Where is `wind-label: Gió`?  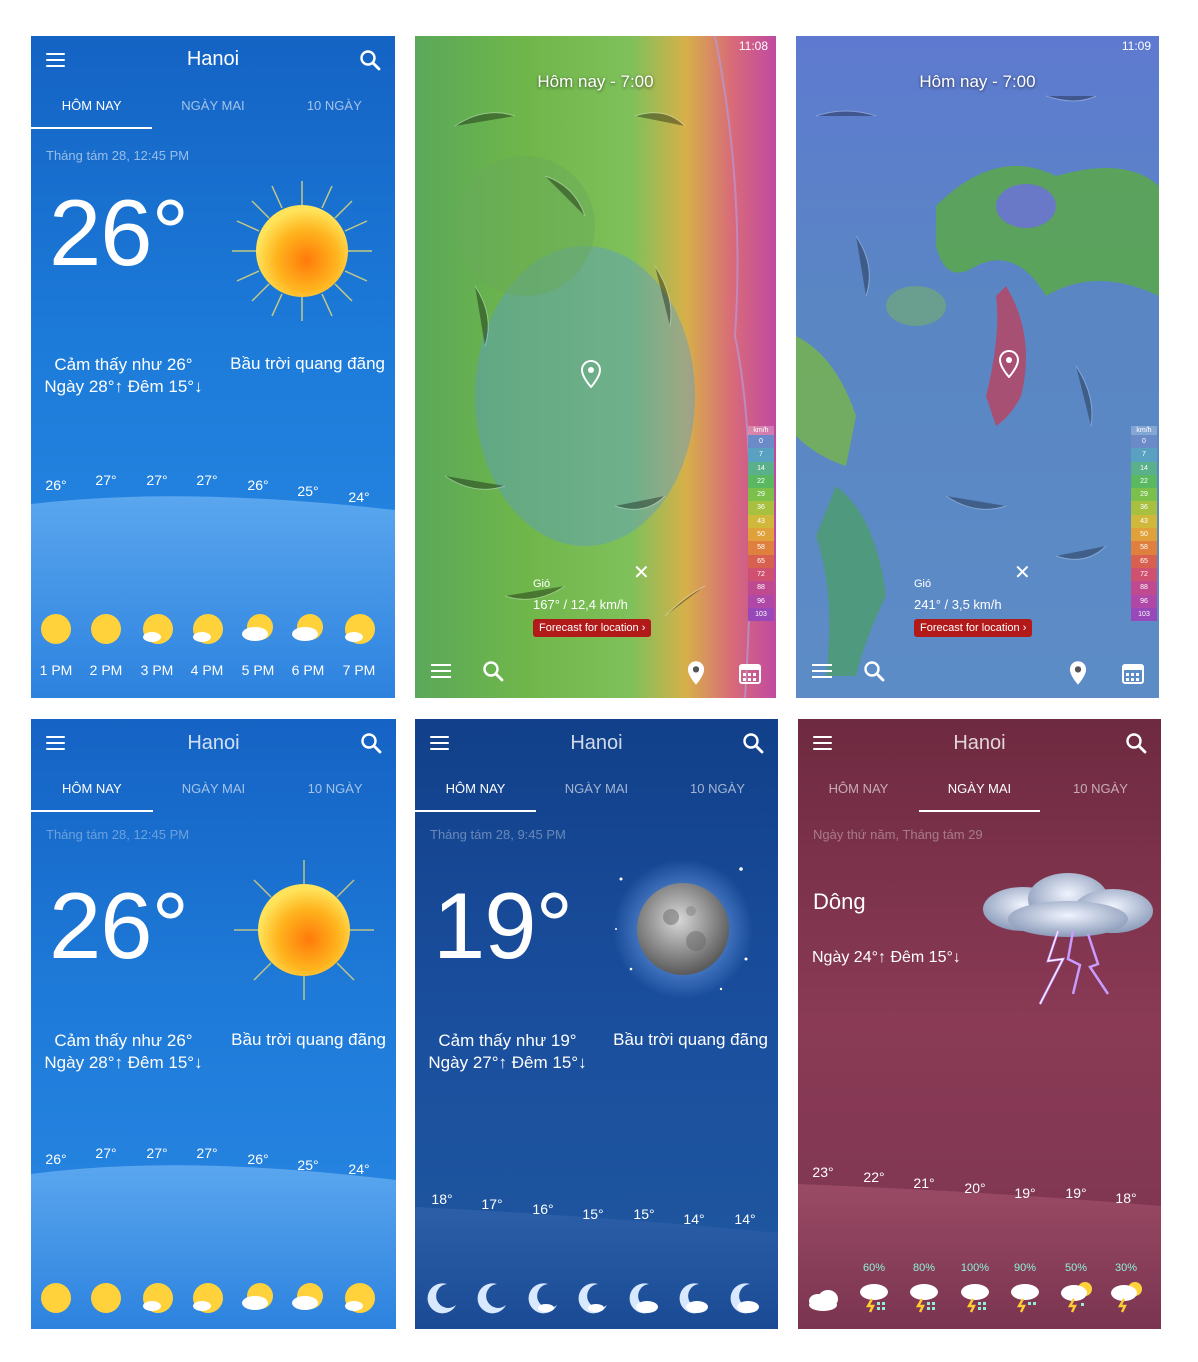 wind-label: Gió is located at coordinates (542, 584).